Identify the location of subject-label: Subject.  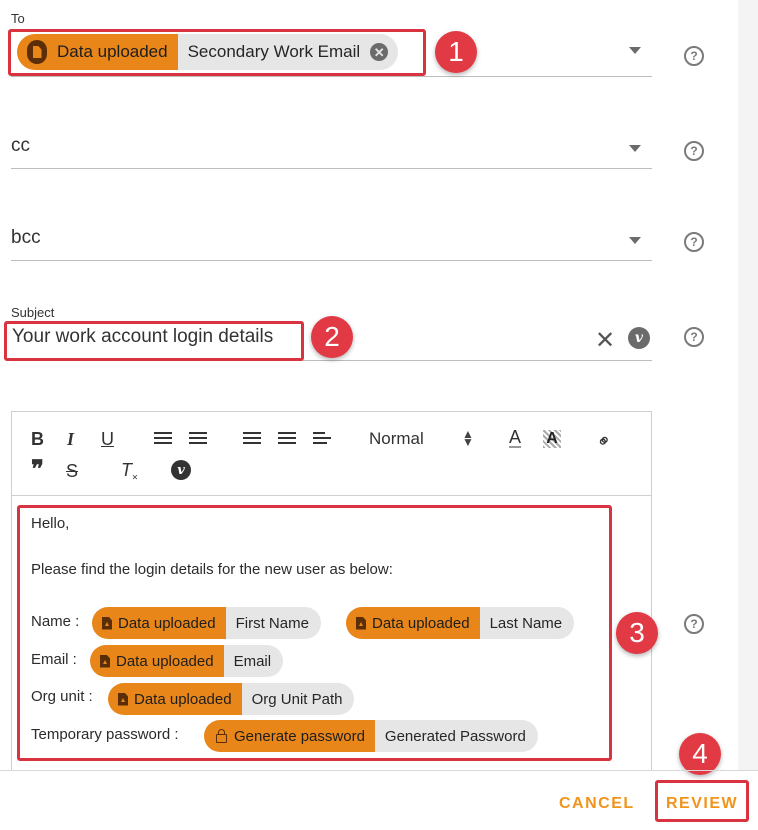
(33, 312).